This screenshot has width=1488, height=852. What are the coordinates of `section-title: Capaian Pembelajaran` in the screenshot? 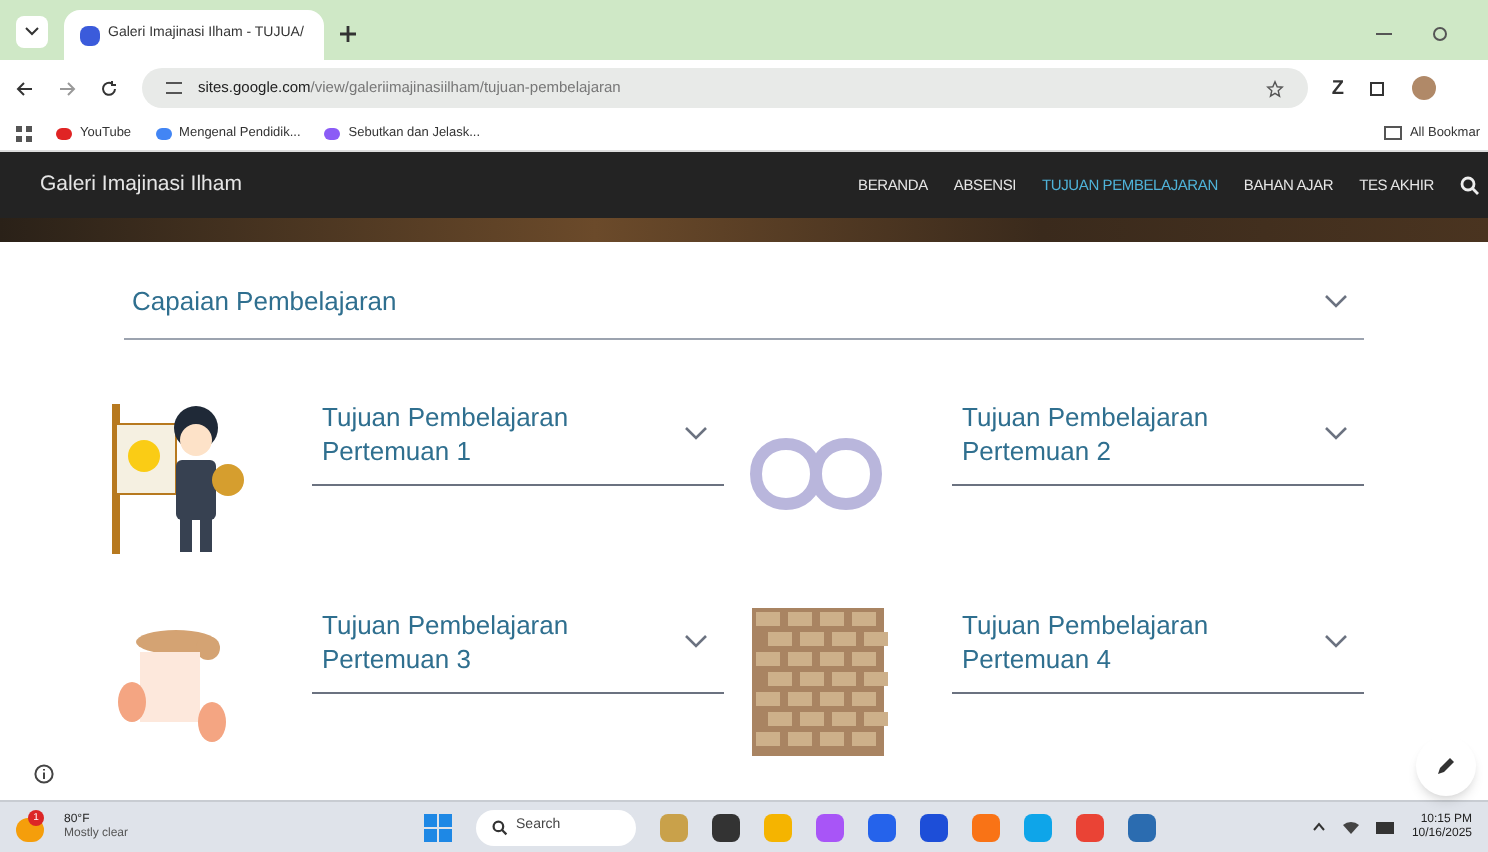 It's located at (264, 302).